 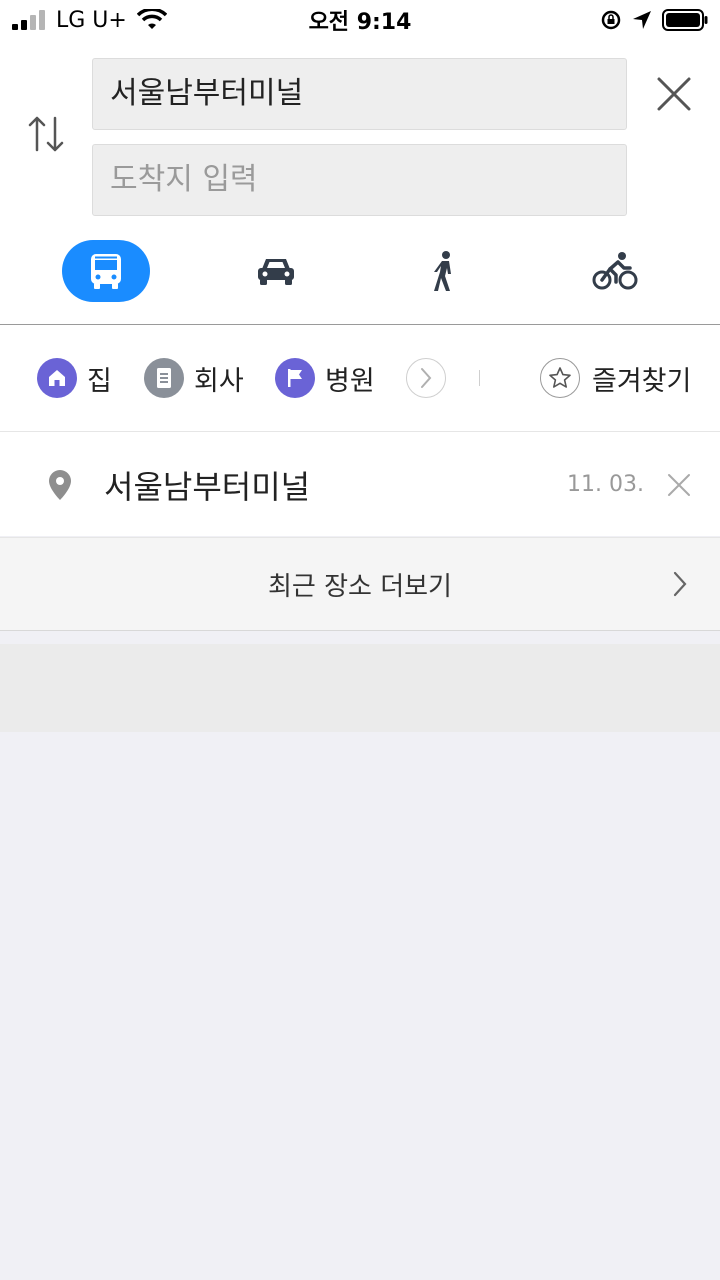 What do you see at coordinates (360, 484) in the screenshot?
I see `recent-place-row: 서울남부터미널 11. 03.` at bounding box center [360, 484].